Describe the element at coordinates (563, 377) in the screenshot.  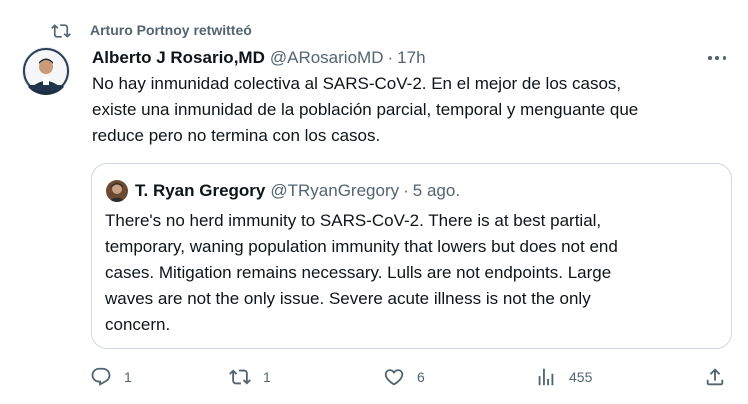
I see `views-button: 455` at that location.